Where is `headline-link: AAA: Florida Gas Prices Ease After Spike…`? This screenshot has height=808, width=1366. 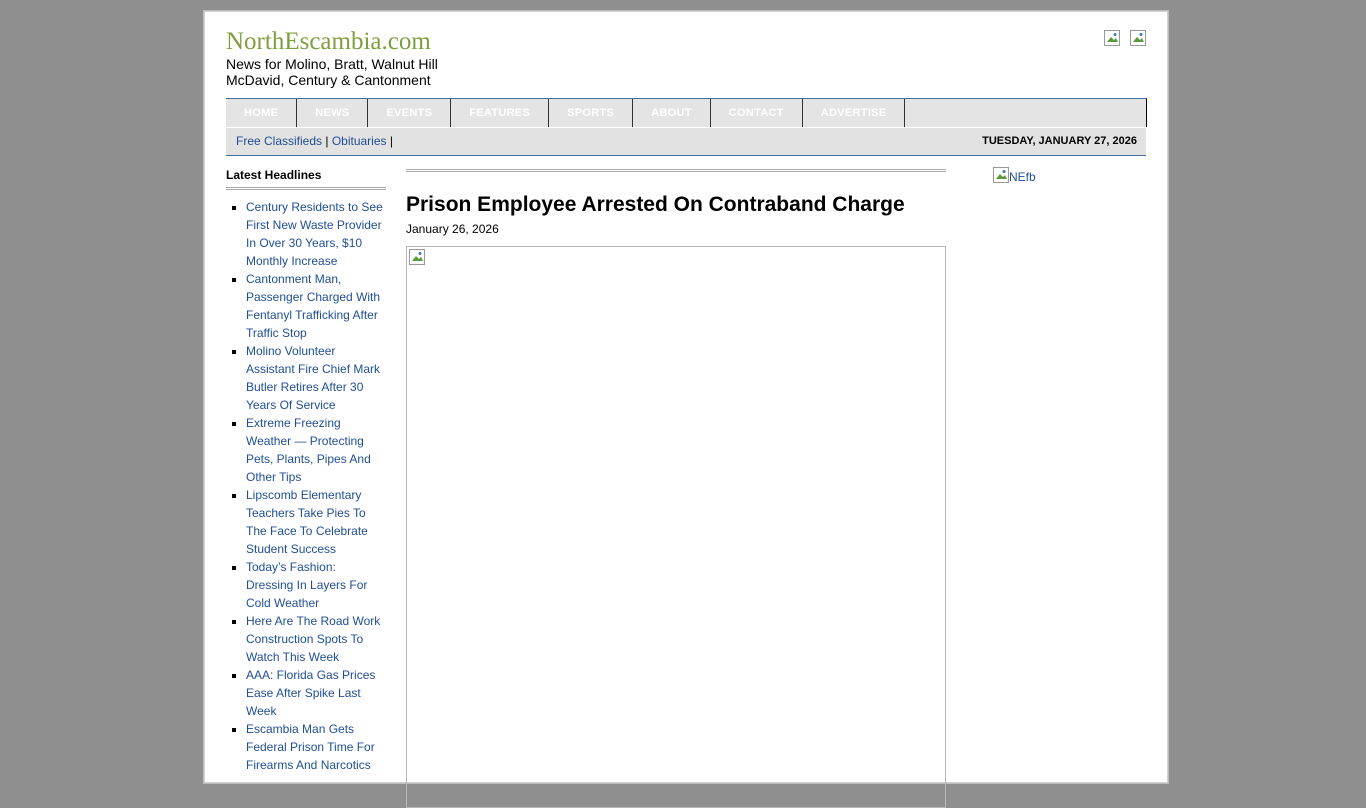 headline-link: AAA: Florida Gas Prices Ease After Spike… is located at coordinates (310, 693).